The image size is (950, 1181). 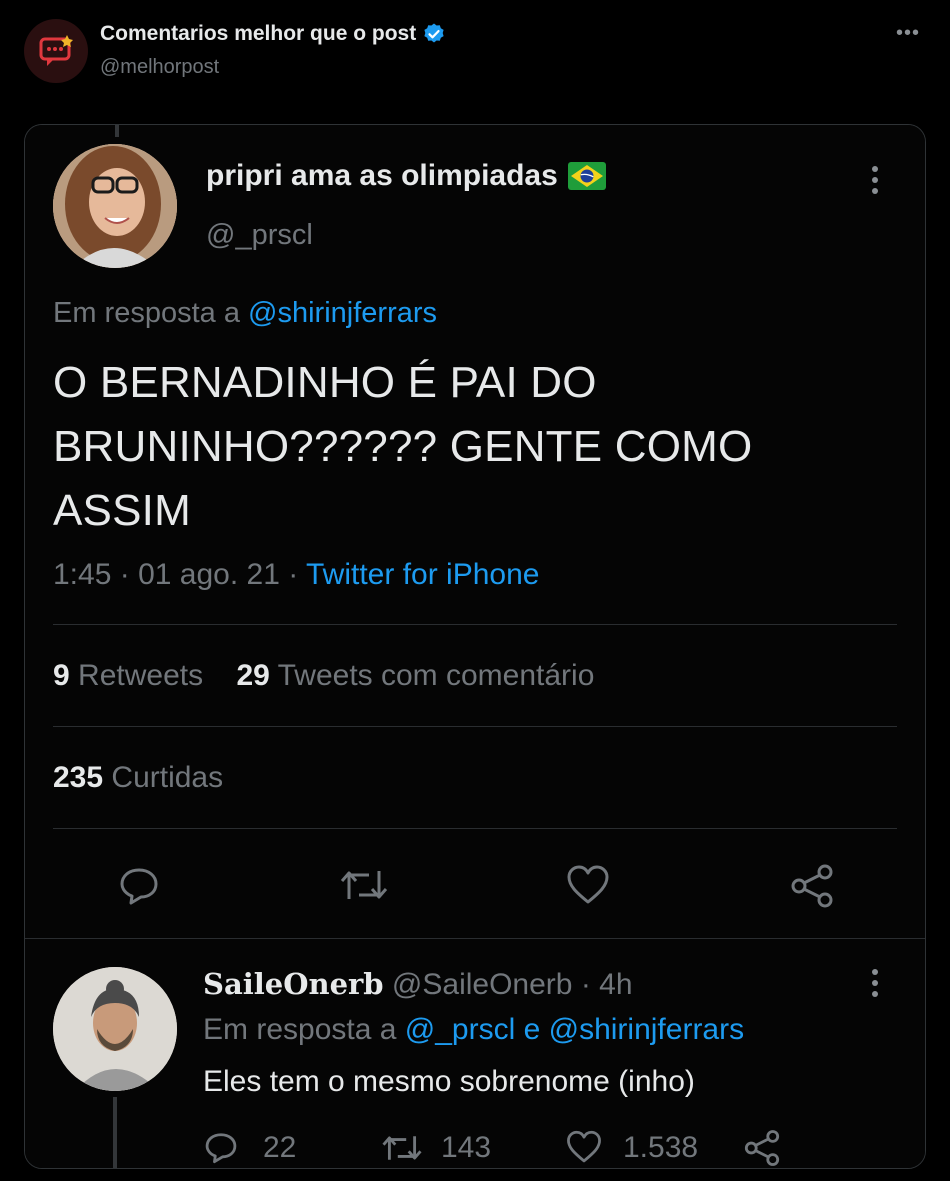 I want to click on tweet-date: 01 ago. 21, so click(x=209, y=574).